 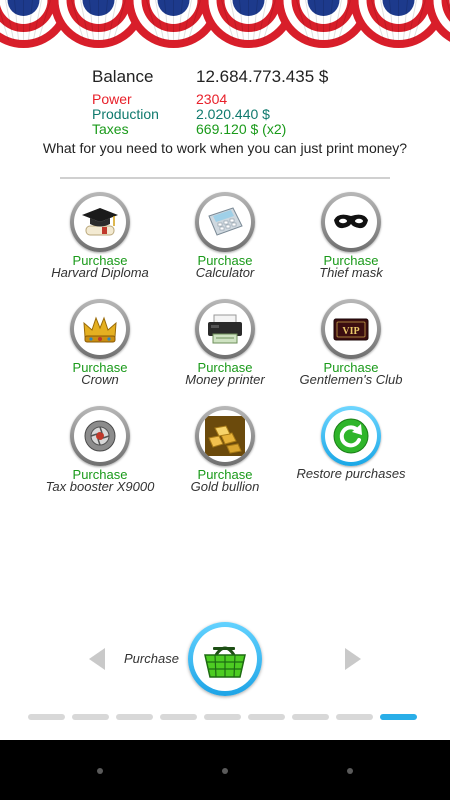 What do you see at coordinates (125, 114) in the screenshot?
I see `production-label: Production` at bounding box center [125, 114].